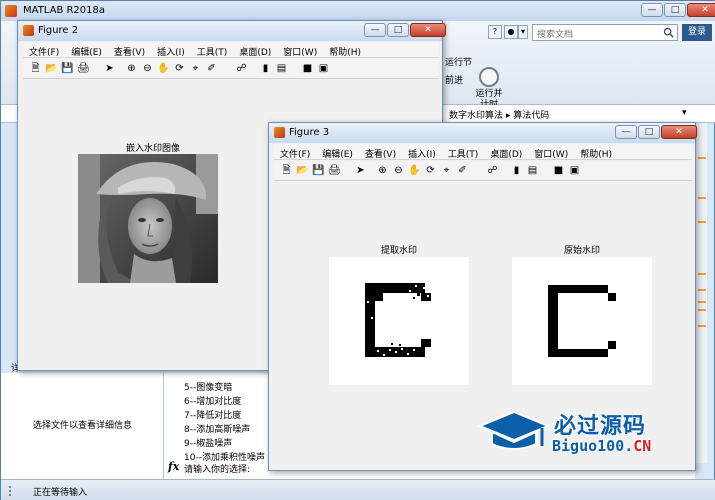 The height and width of the screenshot is (500, 715). I want to click on editor-scrollbar, so click(701, 293).